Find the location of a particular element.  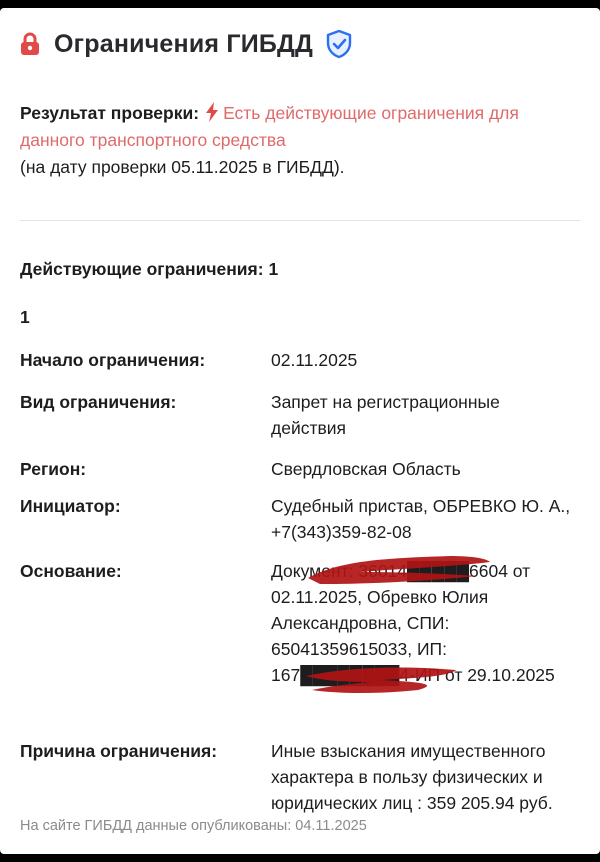

field-key: Начало ограничения: is located at coordinates (113, 360).